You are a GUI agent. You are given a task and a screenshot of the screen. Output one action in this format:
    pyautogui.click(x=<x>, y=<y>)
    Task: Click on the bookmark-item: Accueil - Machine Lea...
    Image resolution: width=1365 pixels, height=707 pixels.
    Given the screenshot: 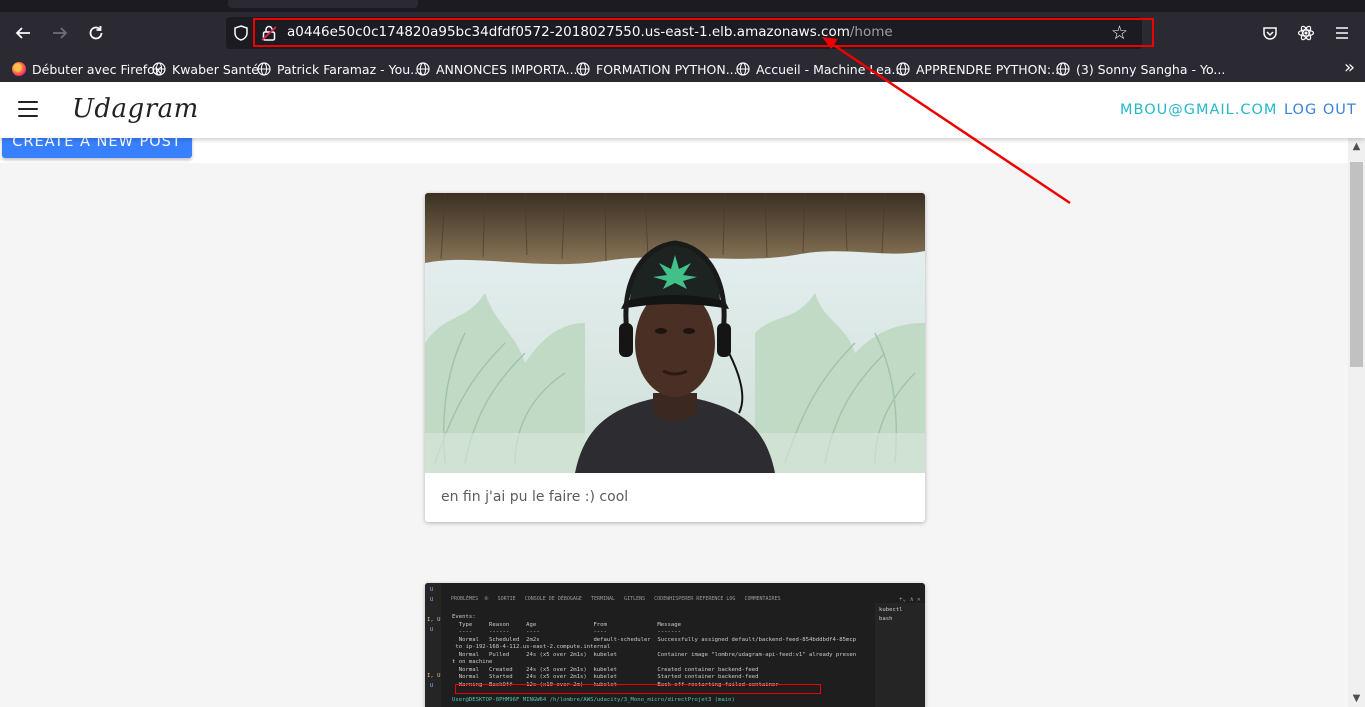 What is the action you would take?
    pyautogui.click(x=819, y=69)
    